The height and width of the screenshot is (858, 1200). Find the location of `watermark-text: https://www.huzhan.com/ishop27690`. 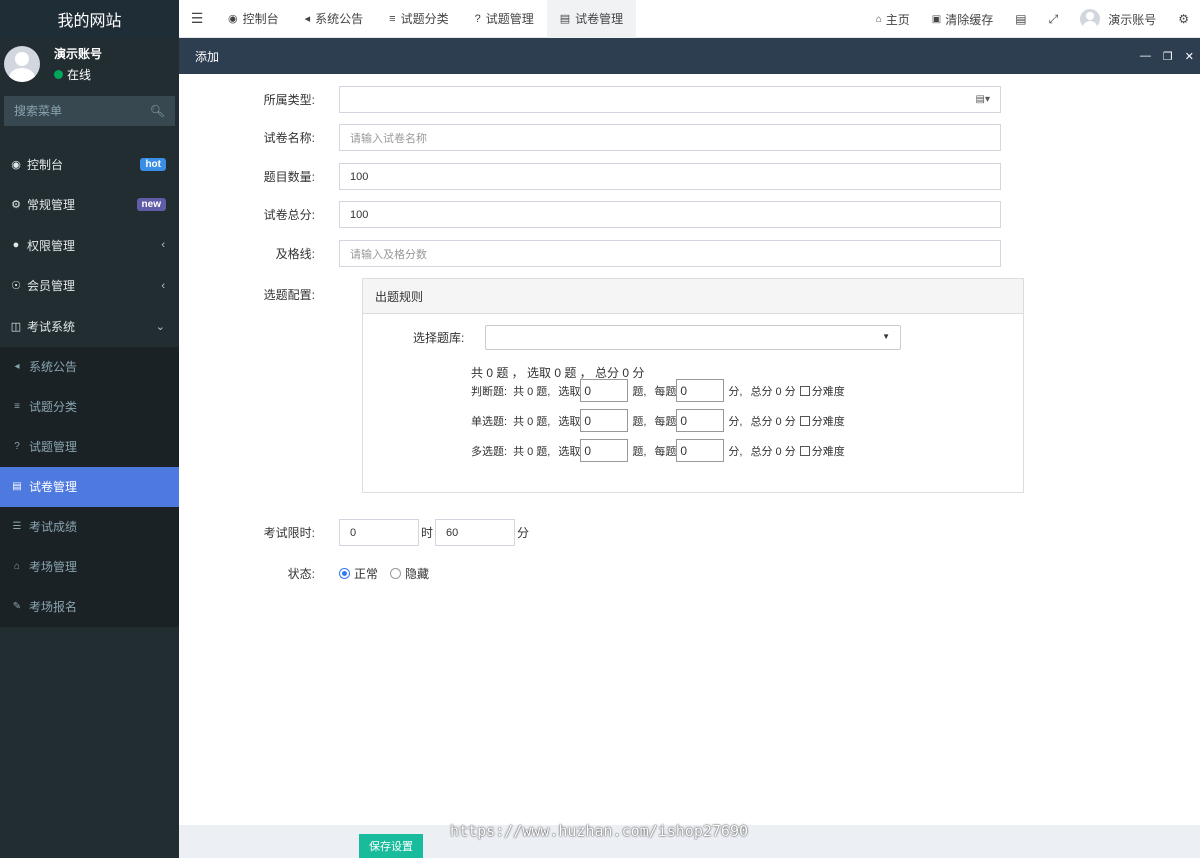

watermark-text: https://www.huzhan.com/ishop27690 is located at coordinates (599, 831).